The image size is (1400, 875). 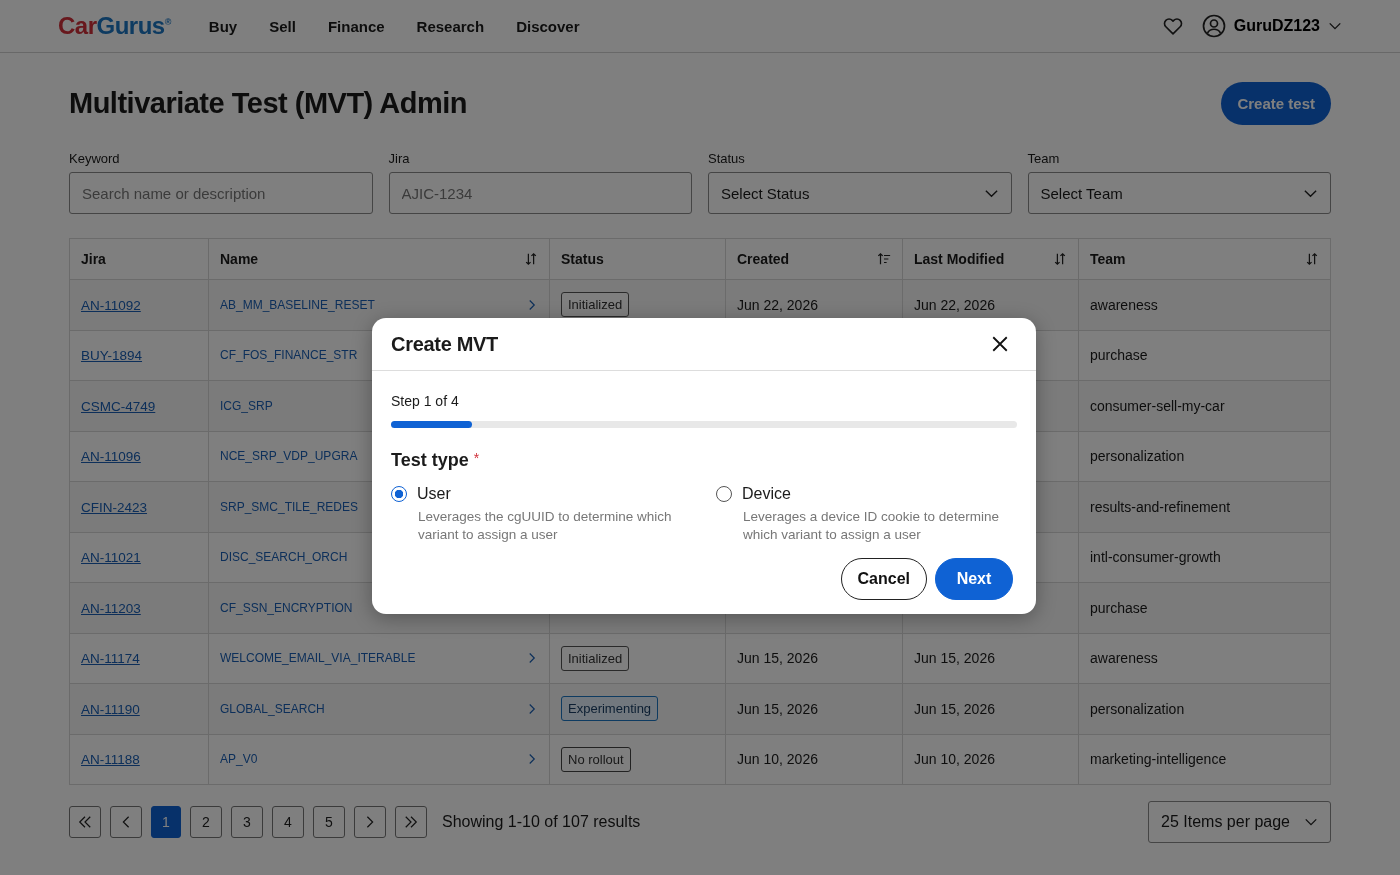 I want to click on double-chevron-left-icon, so click(x=85, y=822).